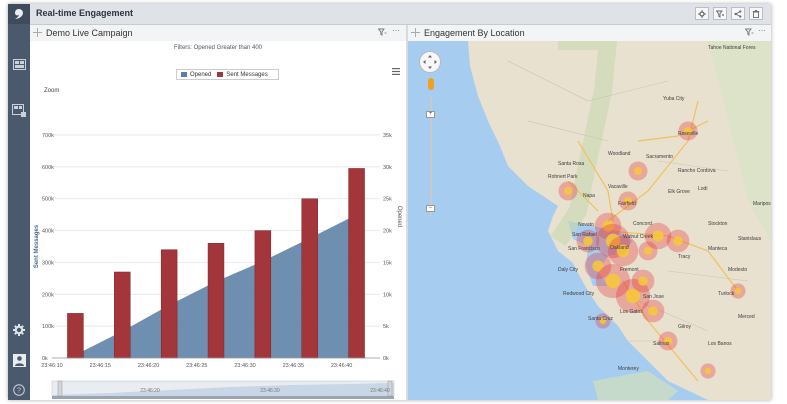 Image resolution: width=787 pixels, height=404 pixels. I want to click on map-place-label: Oakland, so click(619, 248).